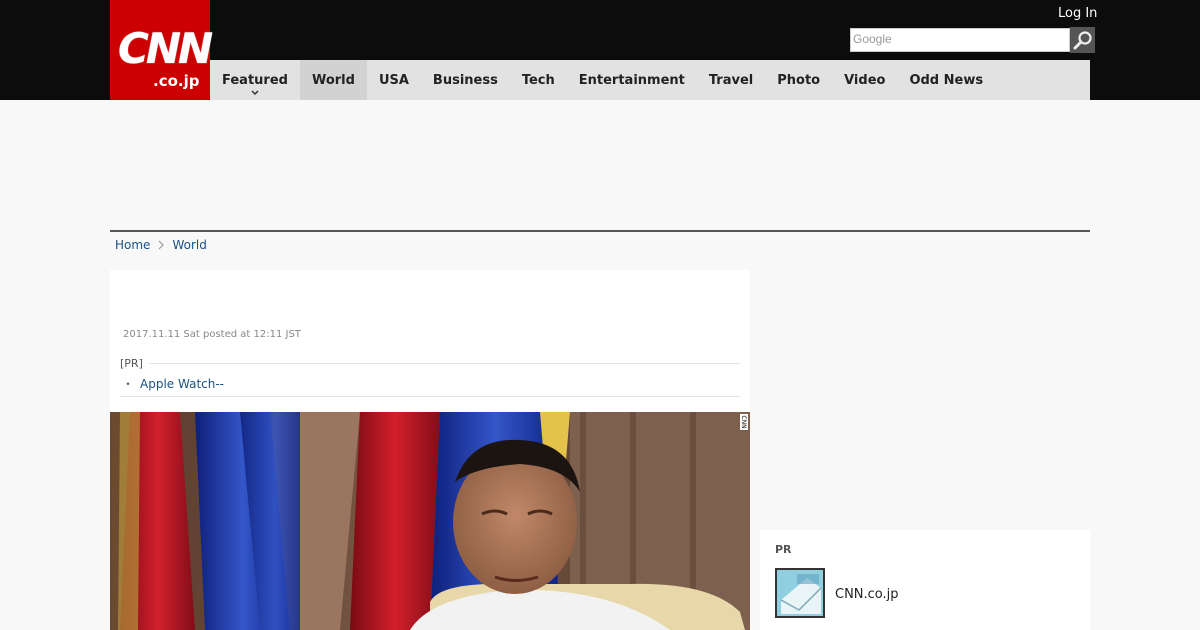 The width and height of the screenshot is (1200, 630). Describe the element at coordinates (960, 40) in the screenshot. I see `search-input: Google` at that location.